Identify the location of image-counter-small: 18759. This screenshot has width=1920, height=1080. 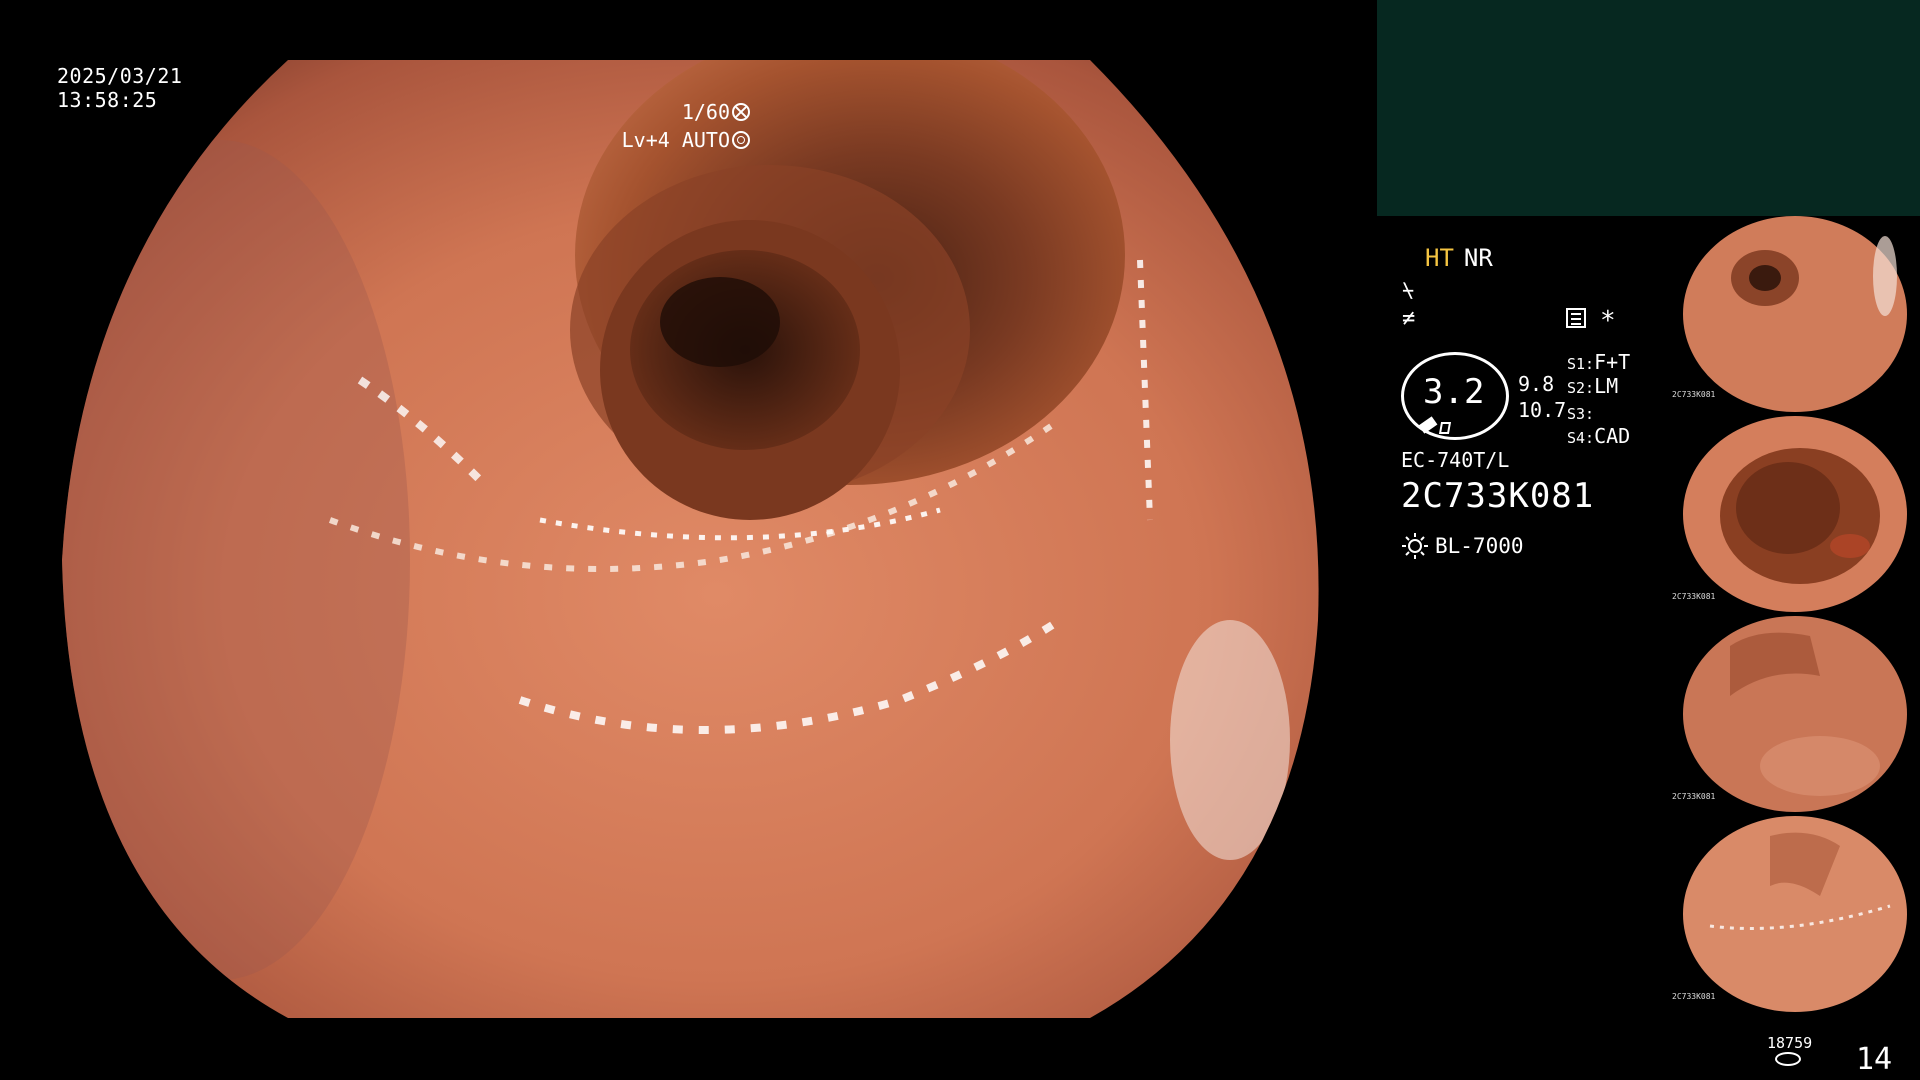
(1790, 1043).